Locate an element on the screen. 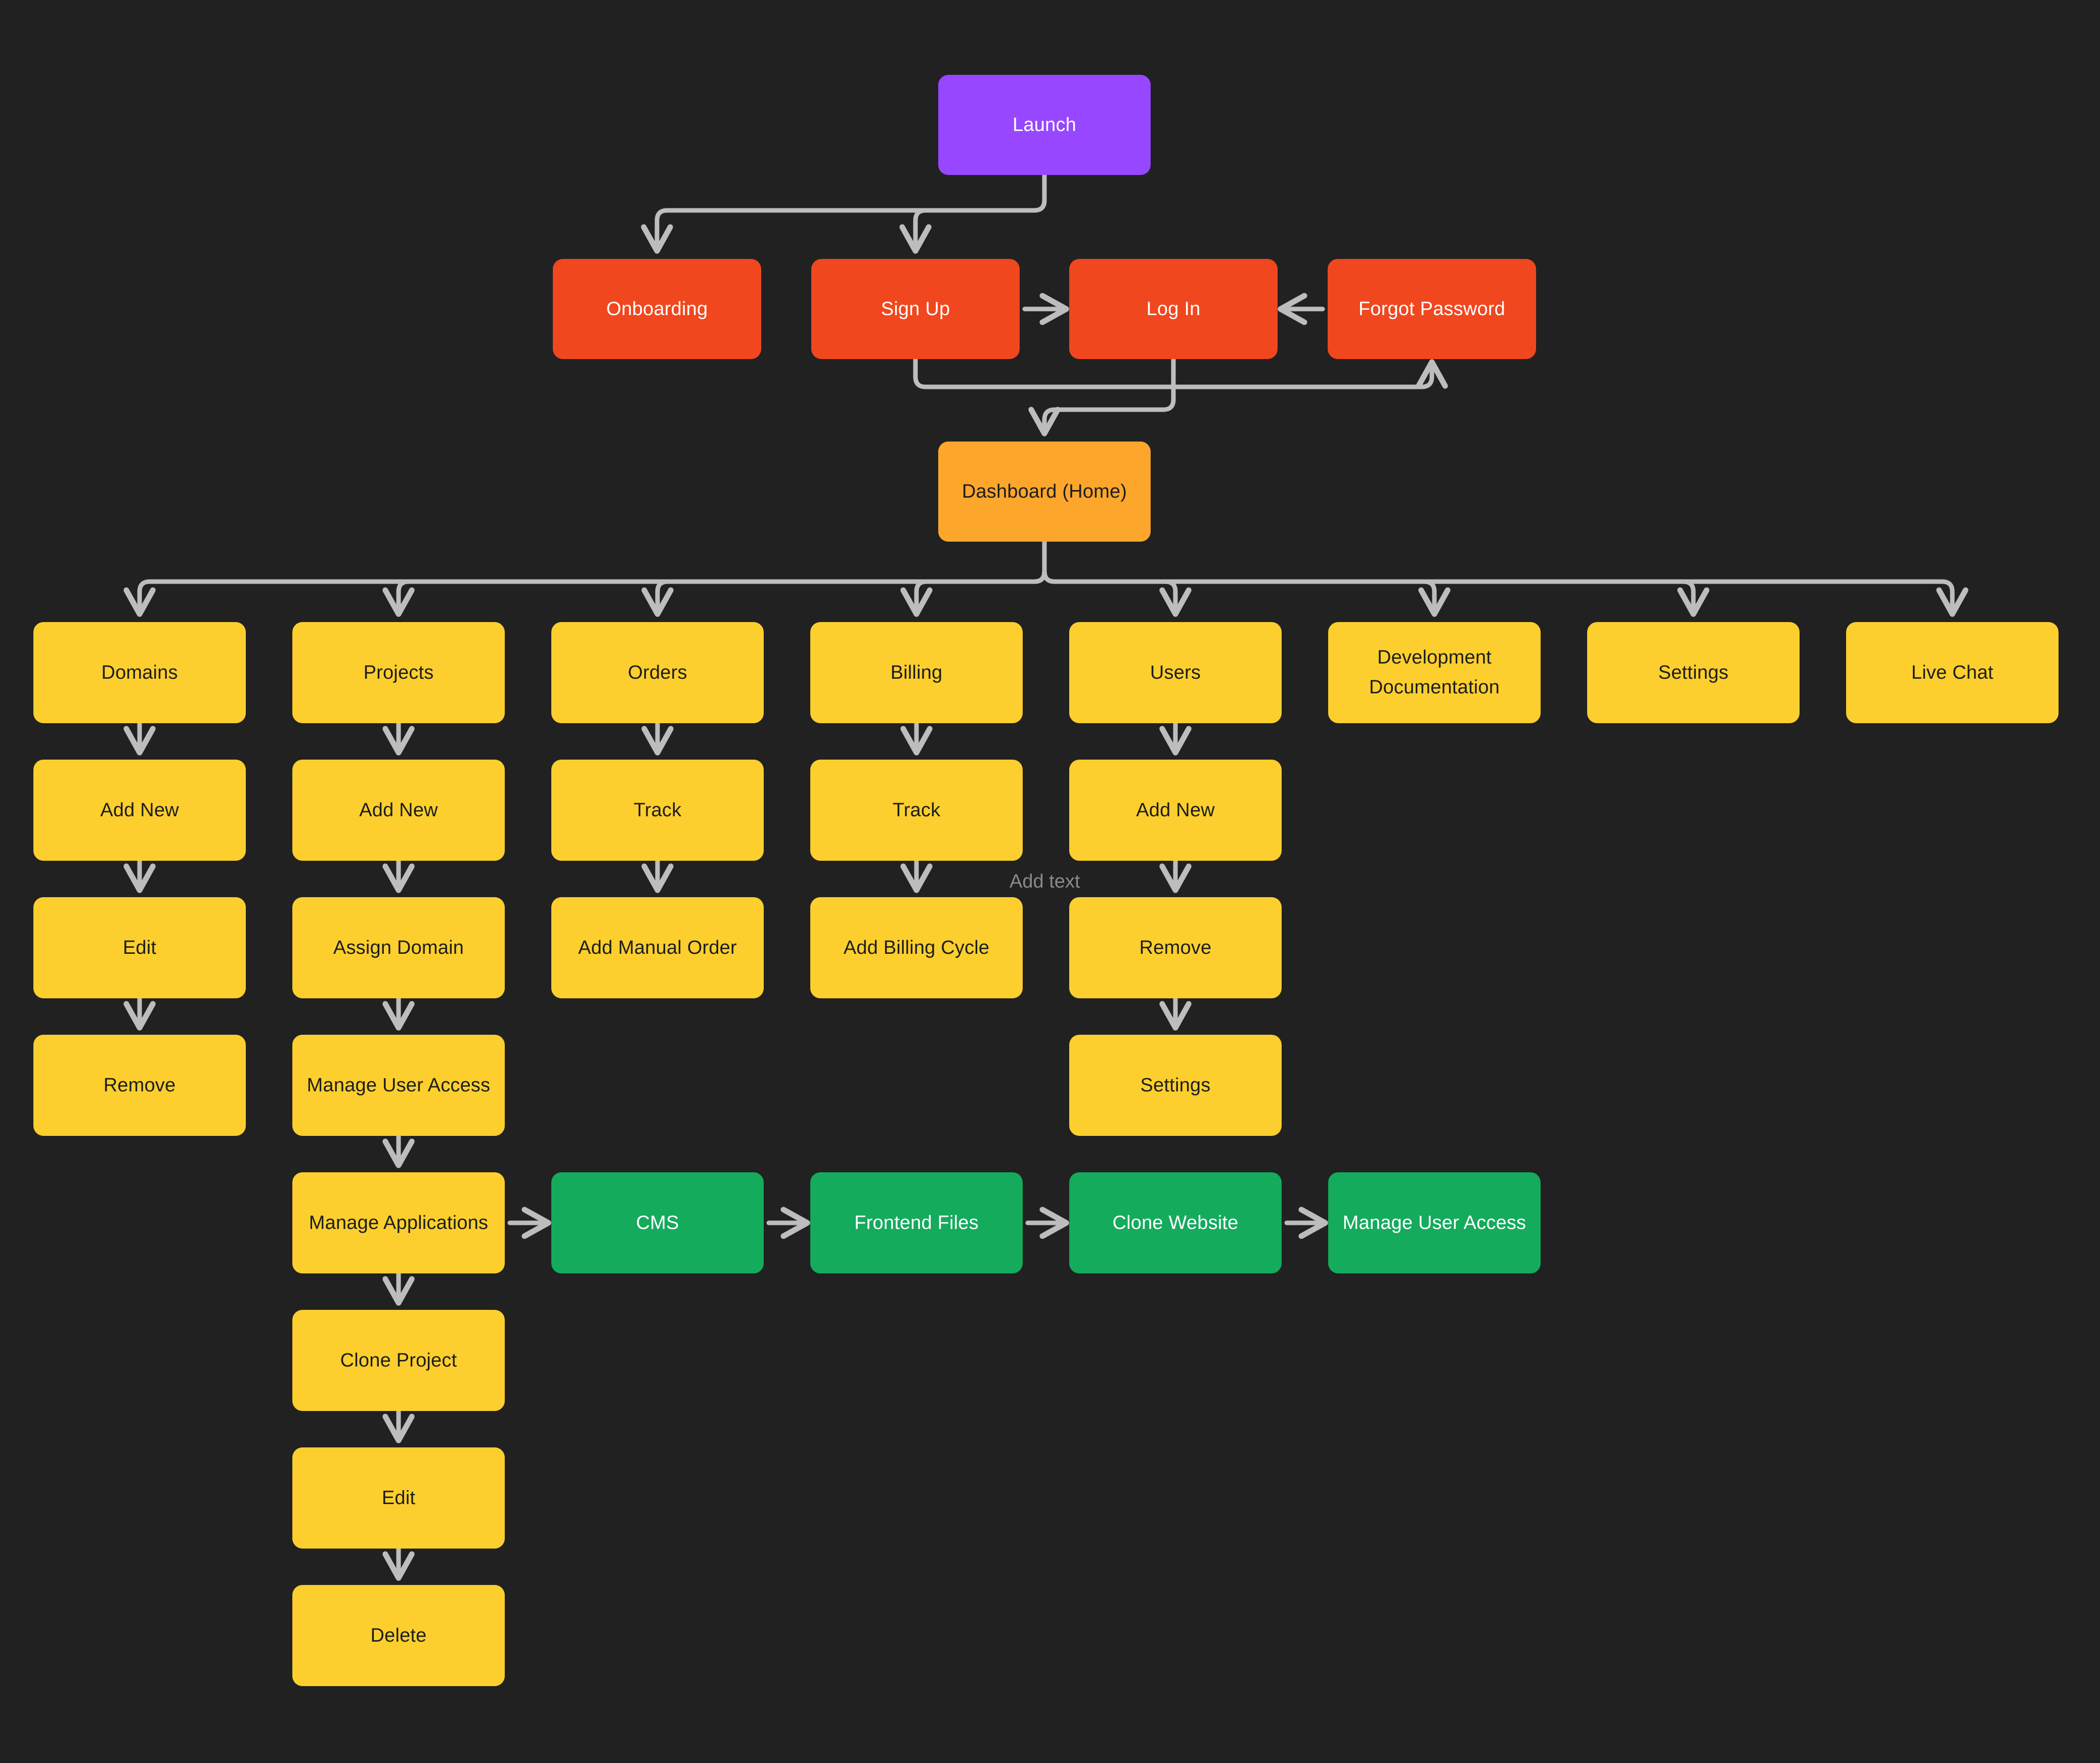 The image size is (2100, 1763). node-frontend: Frontend Files is located at coordinates (916, 1222).